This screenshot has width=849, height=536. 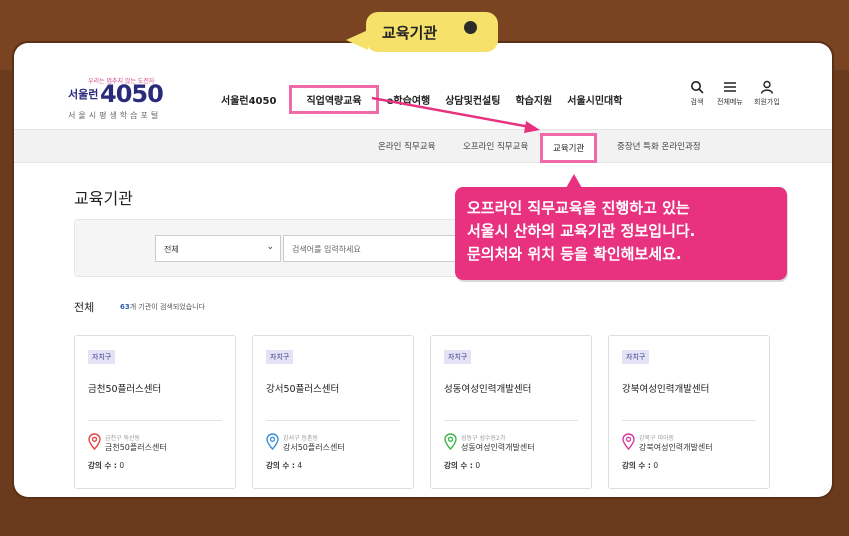 I want to click on nav-item-consulting: 상담및컨설팅, so click(x=472, y=99).